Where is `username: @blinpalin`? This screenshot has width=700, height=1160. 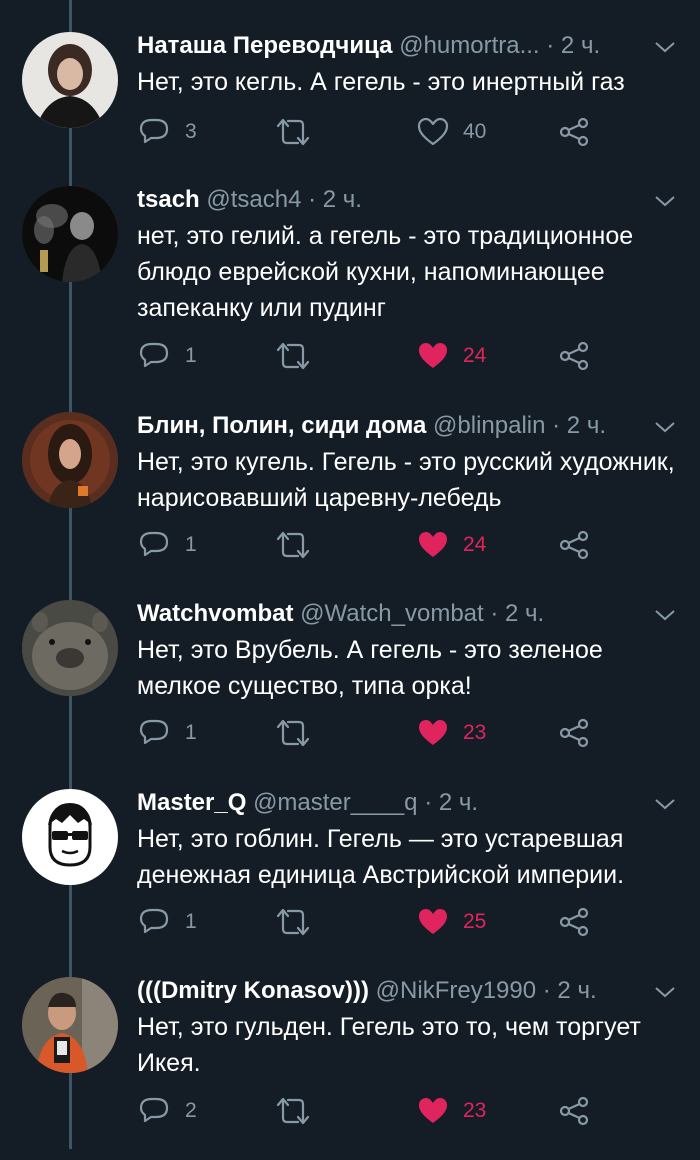 username: @blinpalin is located at coordinates (489, 425).